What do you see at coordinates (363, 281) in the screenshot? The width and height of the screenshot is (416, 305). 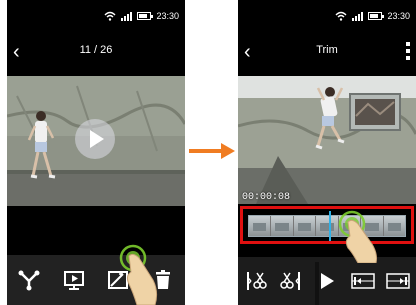 I see `preview-start-icon` at bounding box center [363, 281].